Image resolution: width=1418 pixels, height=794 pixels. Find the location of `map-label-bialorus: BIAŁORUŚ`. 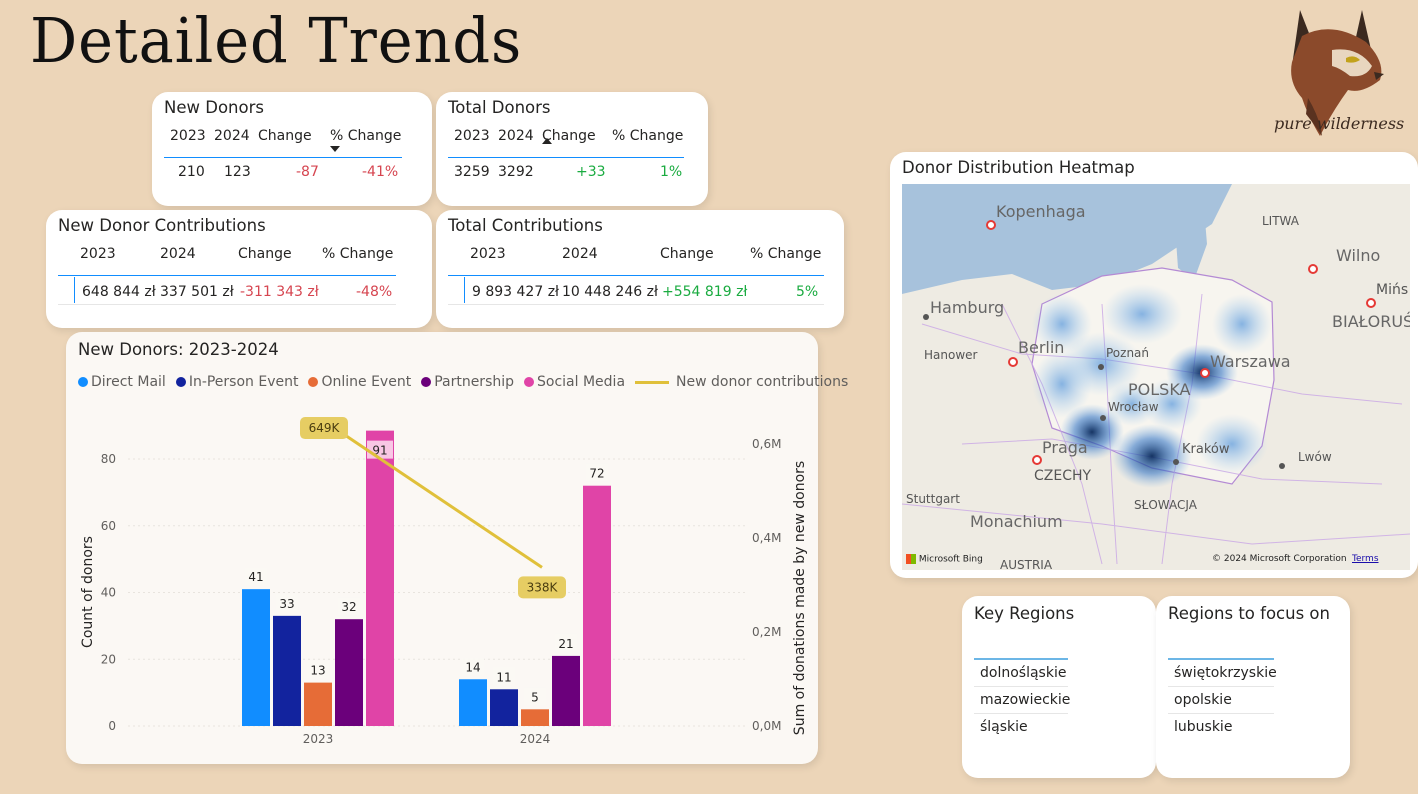

map-label-bialorus: BIAŁORUŚ is located at coordinates (1371, 321).